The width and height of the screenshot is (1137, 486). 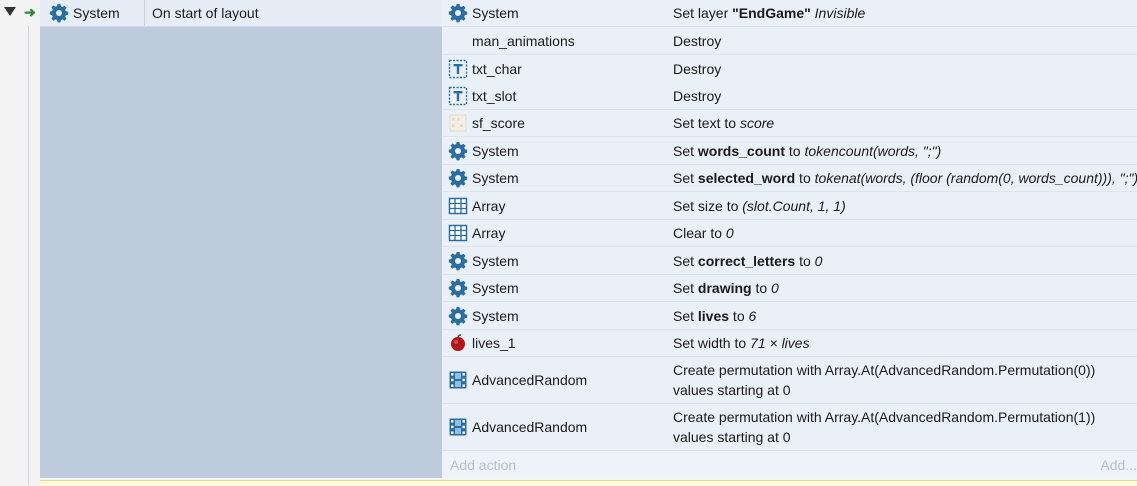 What do you see at coordinates (28, 255) in the screenshot?
I see `event-tree-line` at bounding box center [28, 255].